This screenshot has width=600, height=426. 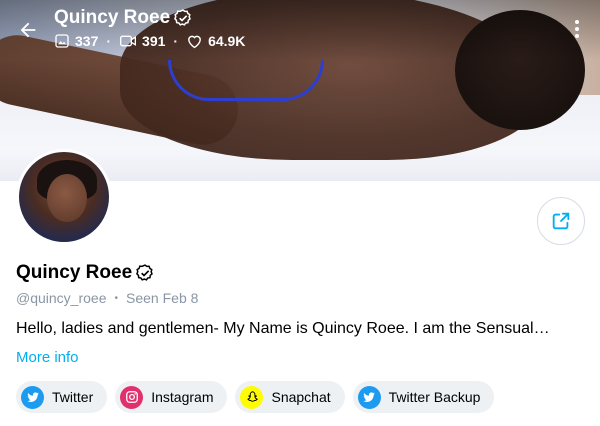 What do you see at coordinates (112, 17) in the screenshot?
I see `page-title-text: Quincy Roee` at bounding box center [112, 17].